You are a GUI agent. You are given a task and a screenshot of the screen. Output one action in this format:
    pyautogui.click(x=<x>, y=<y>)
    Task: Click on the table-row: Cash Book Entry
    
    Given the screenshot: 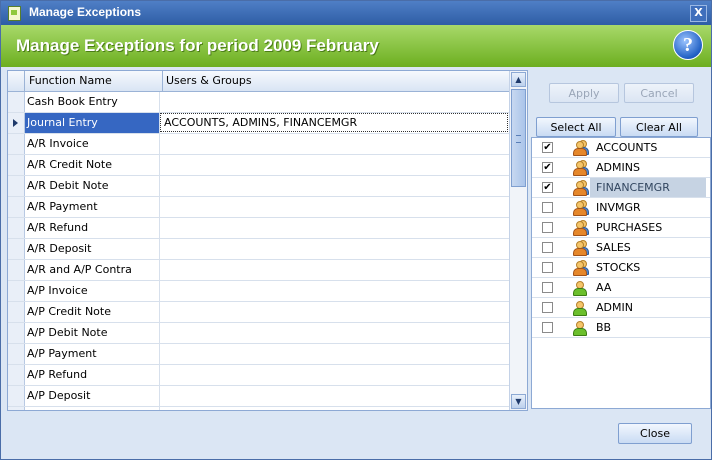 What is the action you would take?
    pyautogui.click(x=258, y=102)
    